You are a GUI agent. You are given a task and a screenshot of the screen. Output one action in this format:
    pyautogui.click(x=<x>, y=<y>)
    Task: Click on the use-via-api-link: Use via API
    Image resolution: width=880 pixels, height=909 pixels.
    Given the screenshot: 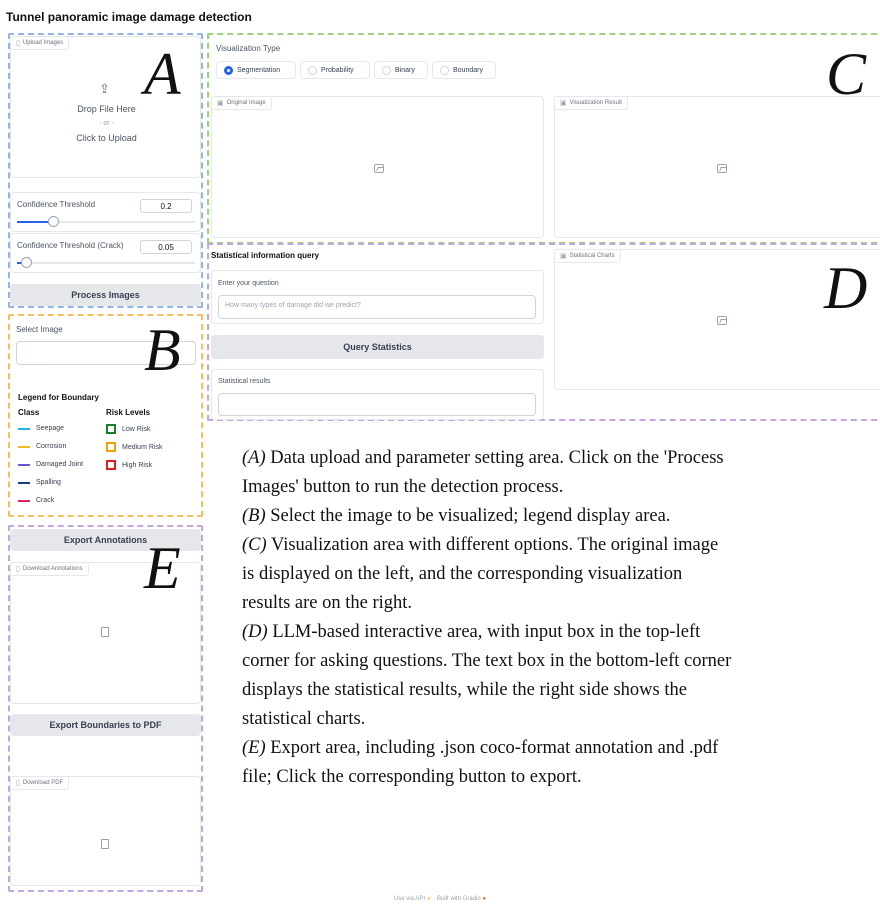 What is the action you would take?
    pyautogui.click(x=409, y=899)
    